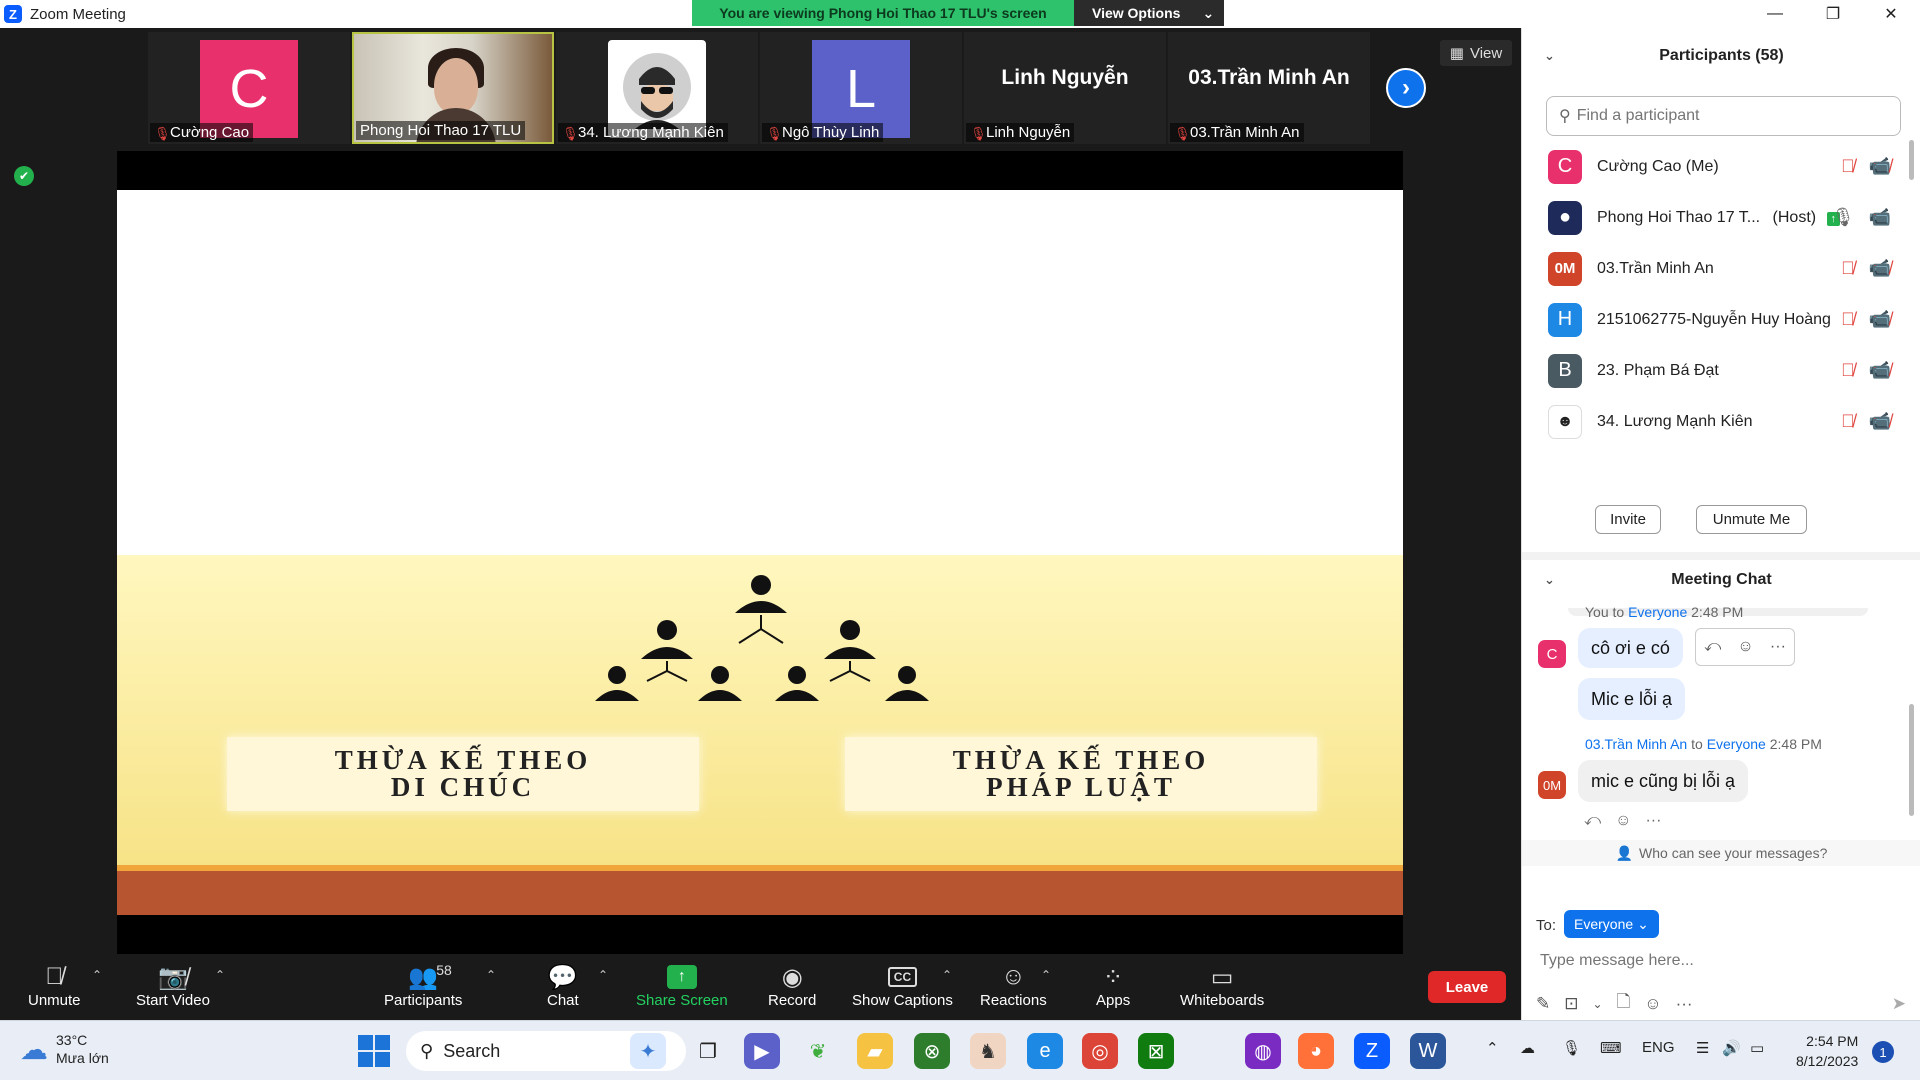 Image resolution: width=1920 pixels, height=1080 pixels. Describe the element at coordinates (861, 88) in the screenshot. I see `video-tile: L 🎙 Ngô Thùy Linh` at that location.